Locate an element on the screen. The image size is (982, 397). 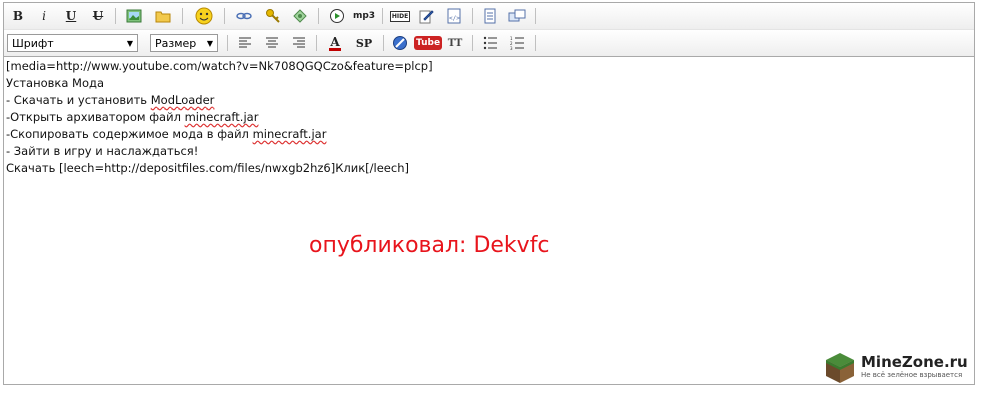
strikethrough-button: U is located at coordinates (98, 16).